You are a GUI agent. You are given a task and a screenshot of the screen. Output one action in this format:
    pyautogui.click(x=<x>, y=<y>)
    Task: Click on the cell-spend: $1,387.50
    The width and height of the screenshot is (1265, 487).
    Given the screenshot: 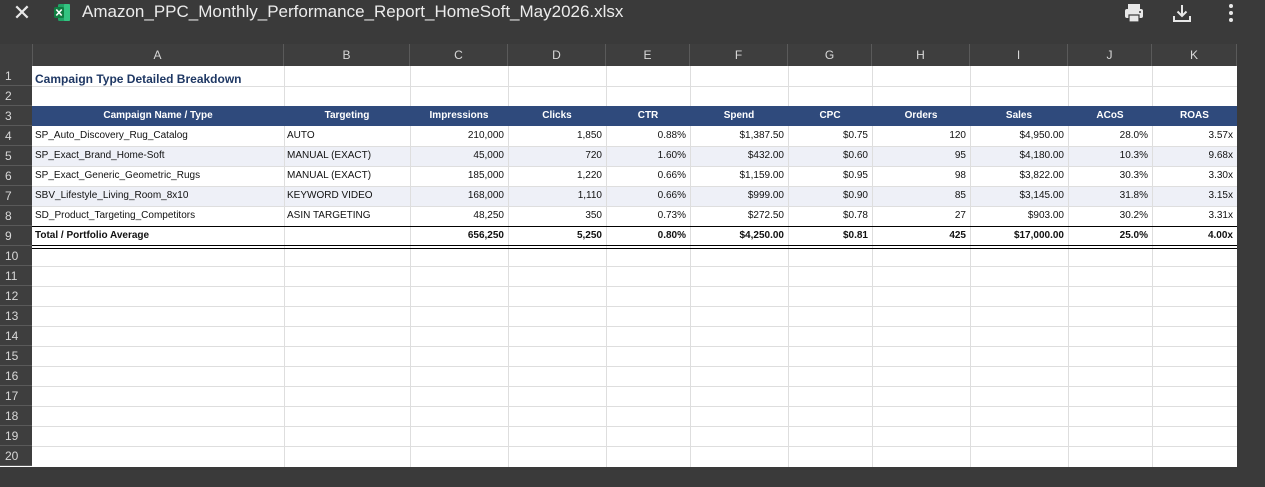 What is the action you would take?
    pyautogui.click(x=739, y=136)
    